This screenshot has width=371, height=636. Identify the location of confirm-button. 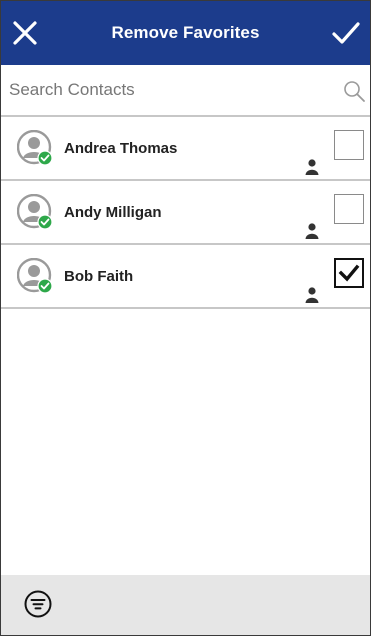
(346, 33).